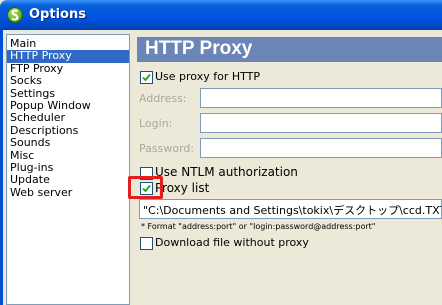  I want to click on nav-item-web-server: Web server, so click(68, 192).